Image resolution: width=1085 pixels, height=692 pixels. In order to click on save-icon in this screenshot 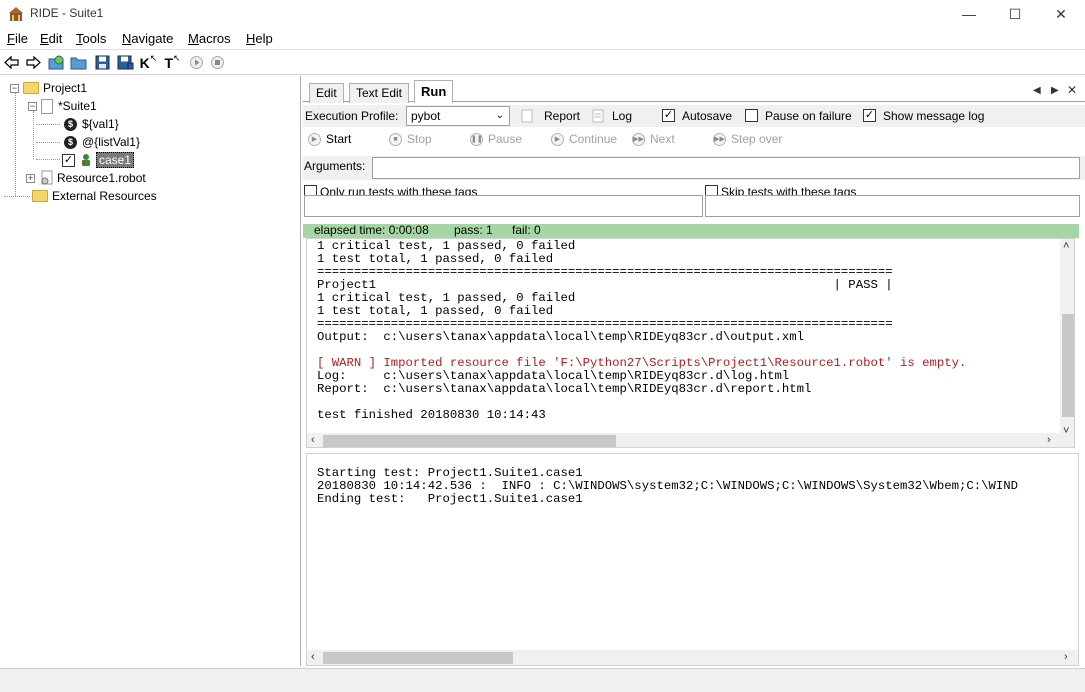, I will do `click(102, 62)`.